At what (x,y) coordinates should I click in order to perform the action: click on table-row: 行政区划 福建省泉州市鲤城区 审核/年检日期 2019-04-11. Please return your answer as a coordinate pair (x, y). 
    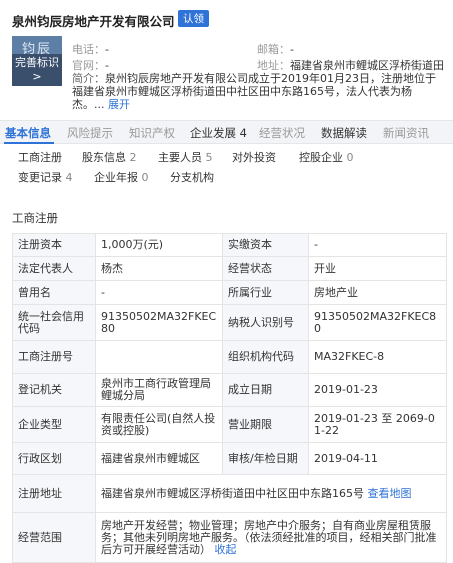
    Looking at the image, I should click on (229, 458).